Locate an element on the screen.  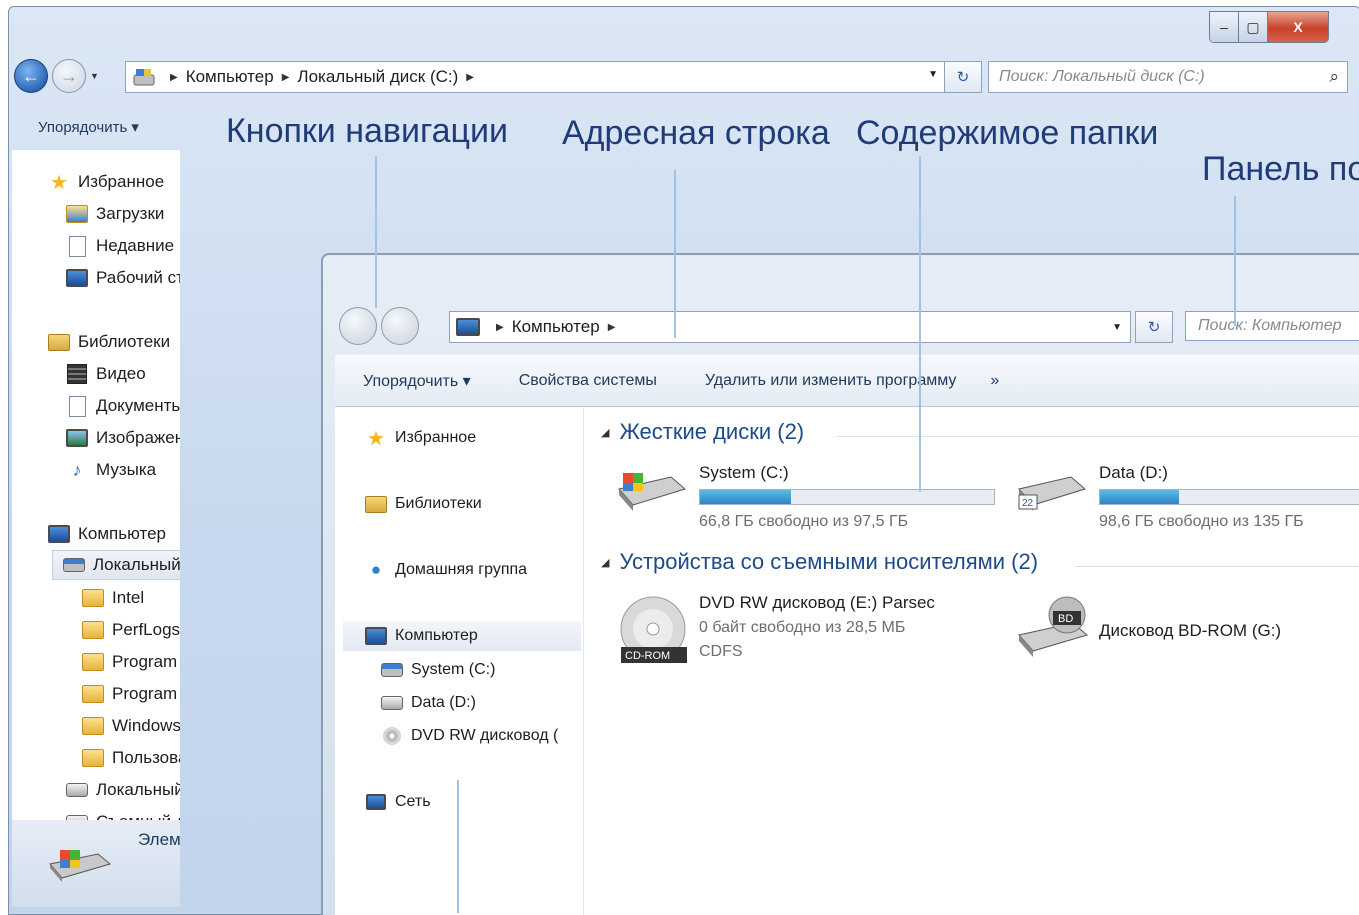
drive-data-d-free: 98,6 ГБ свободно из 135 ГБ is located at coordinates (1201, 521).